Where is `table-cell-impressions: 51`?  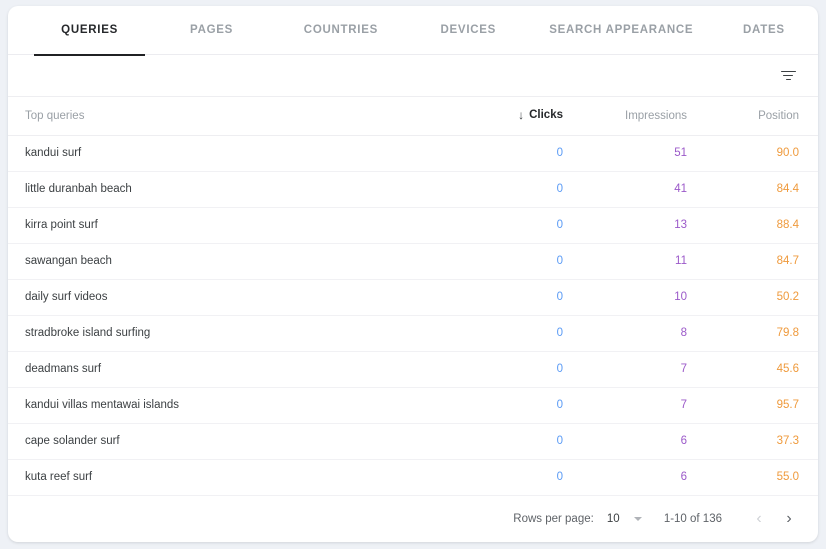
table-cell-impressions: 51 is located at coordinates (642, 153).